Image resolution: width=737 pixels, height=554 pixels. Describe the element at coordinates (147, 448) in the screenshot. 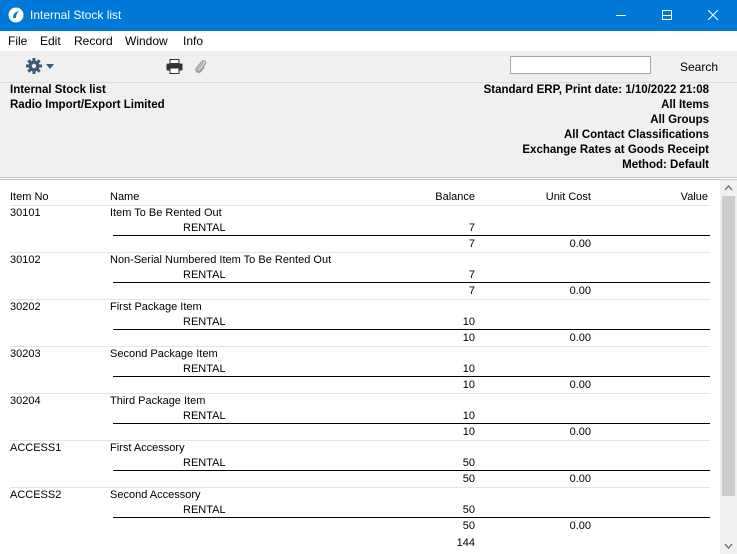

I see `item-name: First Accessory` at that location.